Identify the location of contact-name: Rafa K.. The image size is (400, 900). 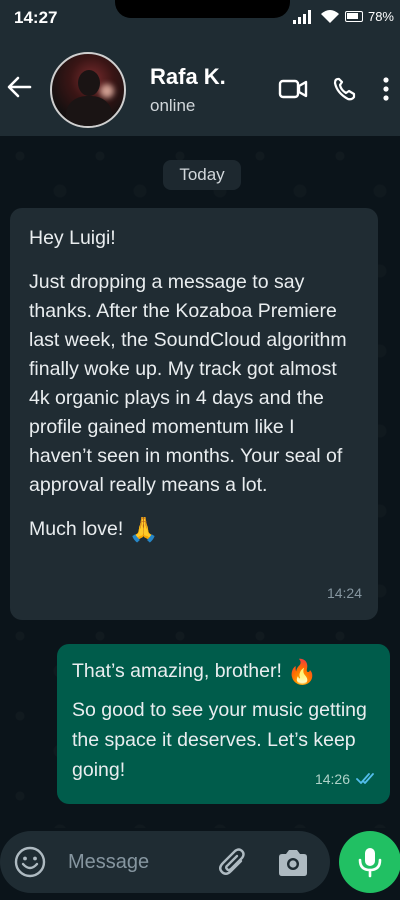
(188, 77).